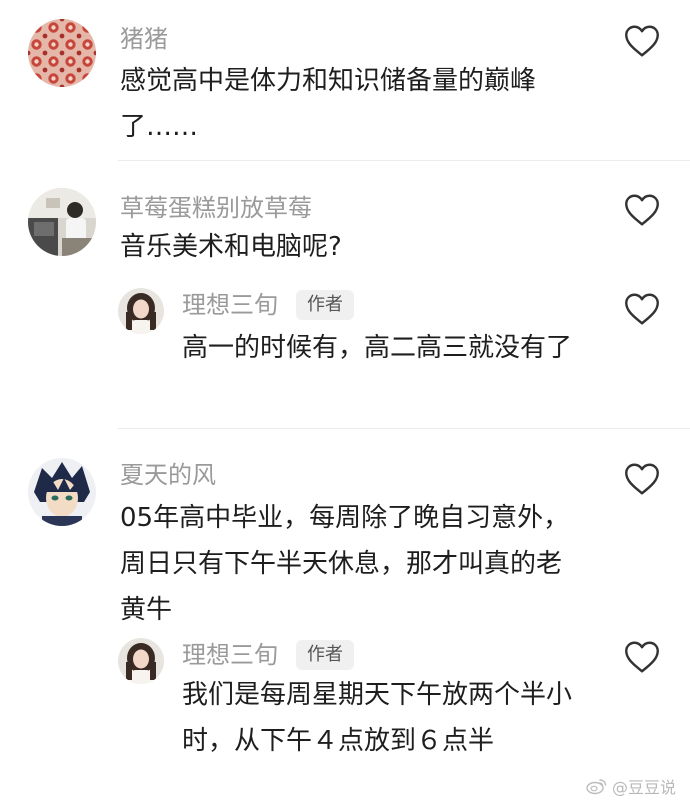 This screenshot has width=690, height=806. What do you see at coordinates (338, 741) in the screenshot?
I see `reply-text-line: 时，从下午４点放到６点半` at bounding box center [338, 741].